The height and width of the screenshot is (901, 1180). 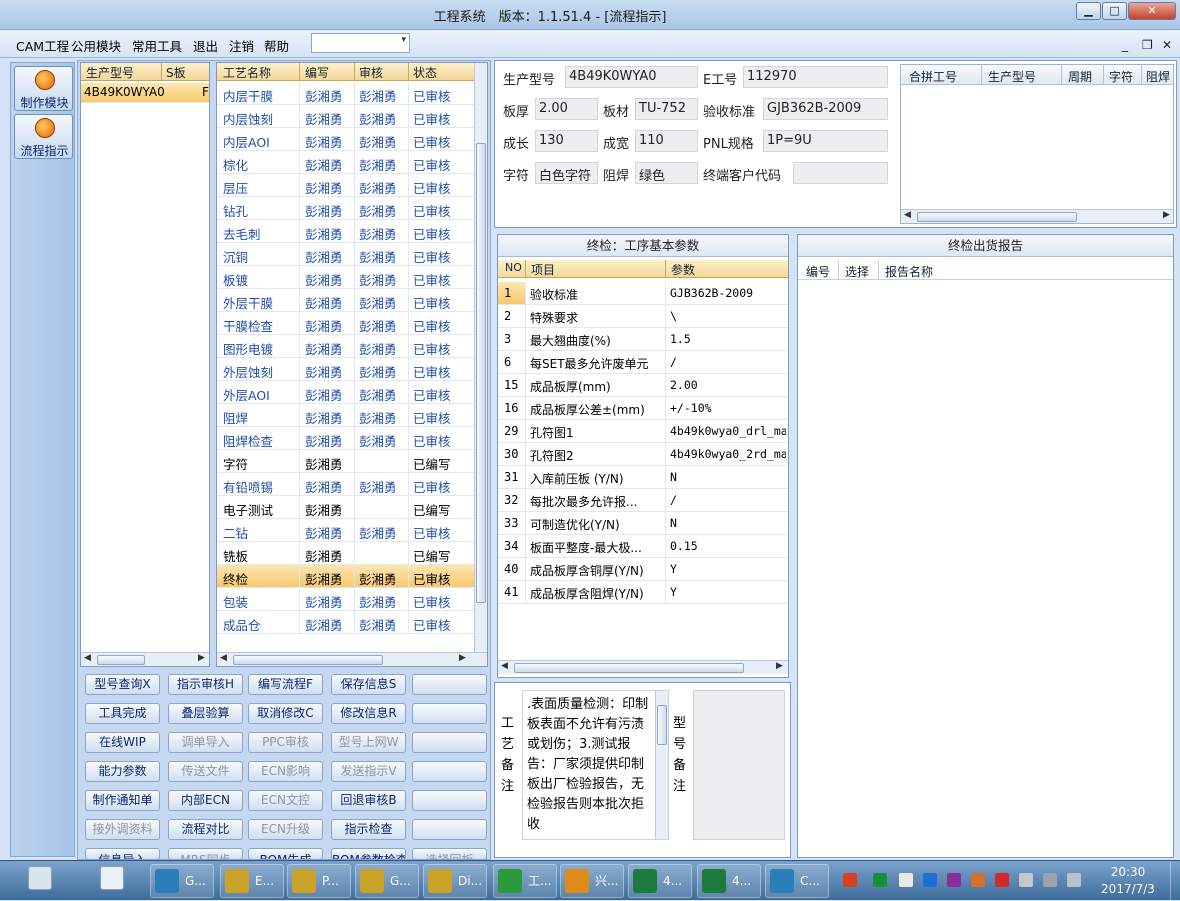 What do you see at coordinates (666, 141) in the screenshot?
I see `field-width: 110` at bounding box center [666, 141].